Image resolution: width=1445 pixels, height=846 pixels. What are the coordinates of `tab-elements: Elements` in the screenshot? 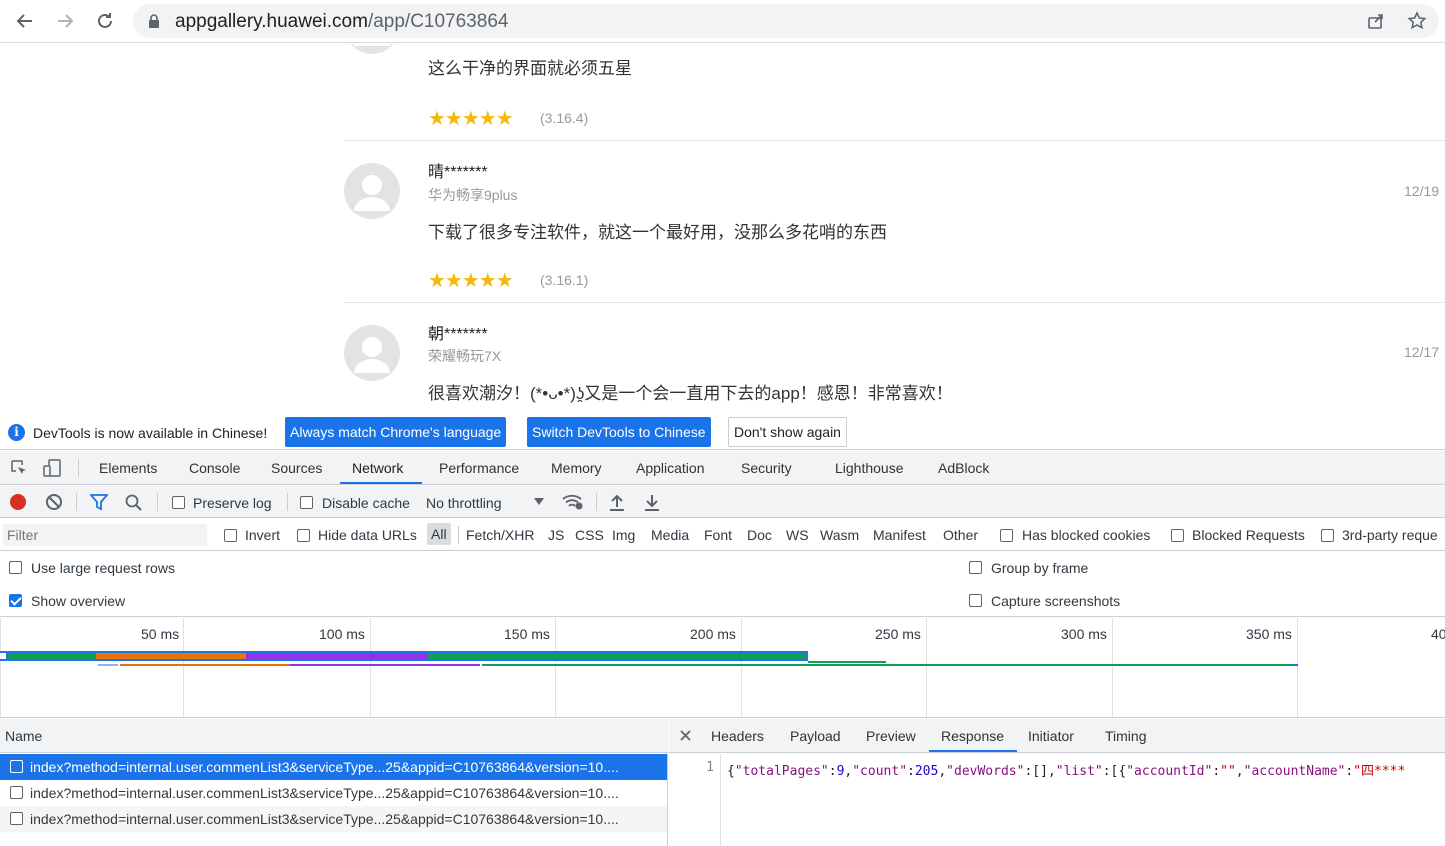 It's located at (128, 468).